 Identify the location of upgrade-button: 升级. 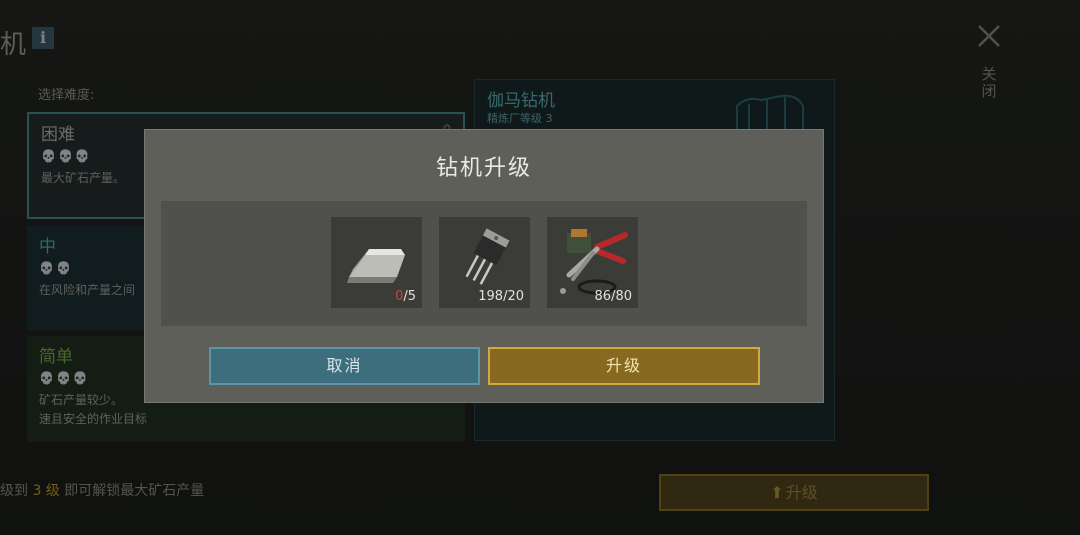
(624, 366).